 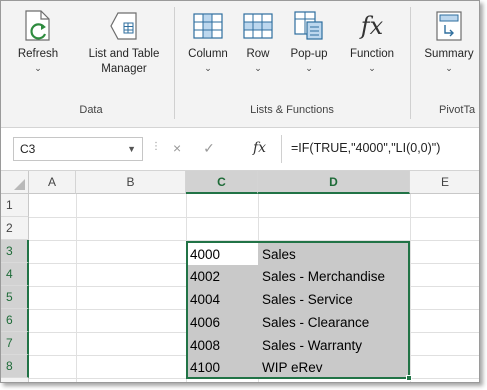 I want to click on list-table-manager-button: List and Table Manager, so click(x=124, y=54).